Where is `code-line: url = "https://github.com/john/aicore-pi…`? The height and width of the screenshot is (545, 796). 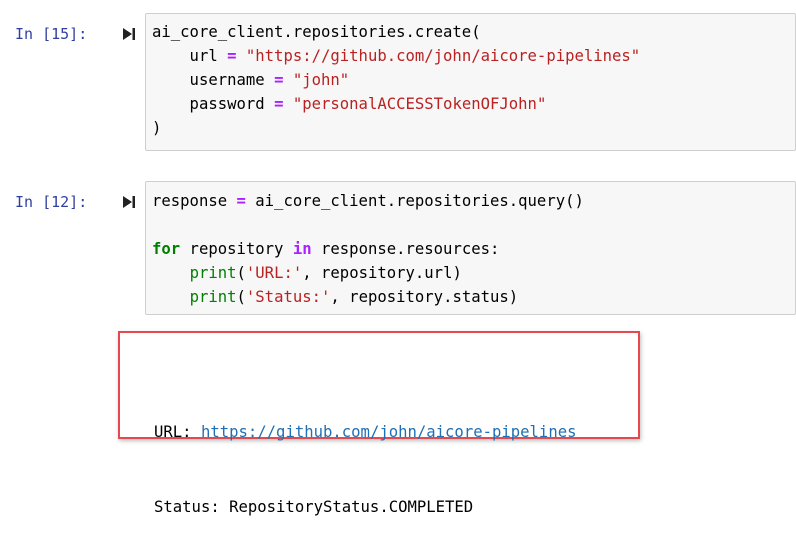 code-line: url = "https://github.com/john/aicore-pi… is located at coordinates (396, 56).